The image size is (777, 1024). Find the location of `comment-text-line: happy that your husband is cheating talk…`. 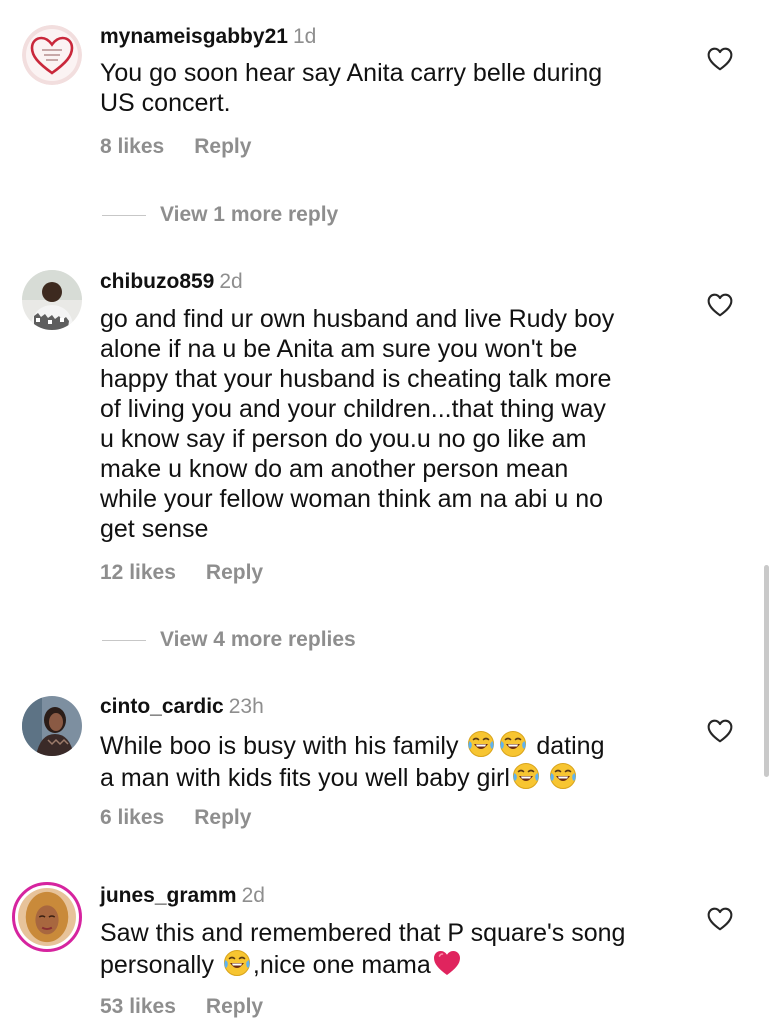

comment-text-line: happy that your husband is cheating talk… is located at coordinates (356, 379).